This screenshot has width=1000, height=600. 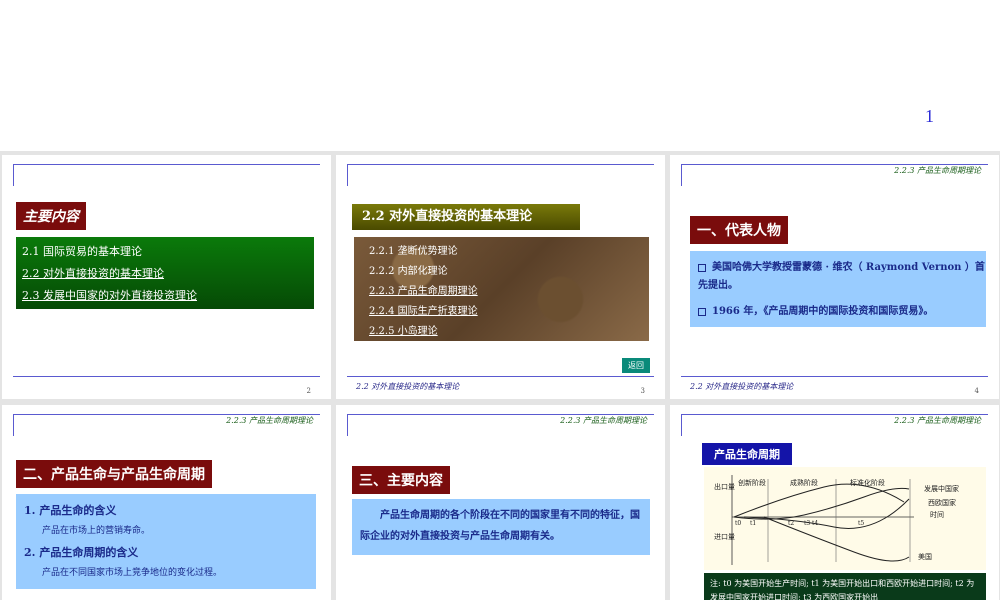 What do you see at coordinates (925, 556) in the screenshot?
I see `series-label: 美国` at bounding box center [925, 556].